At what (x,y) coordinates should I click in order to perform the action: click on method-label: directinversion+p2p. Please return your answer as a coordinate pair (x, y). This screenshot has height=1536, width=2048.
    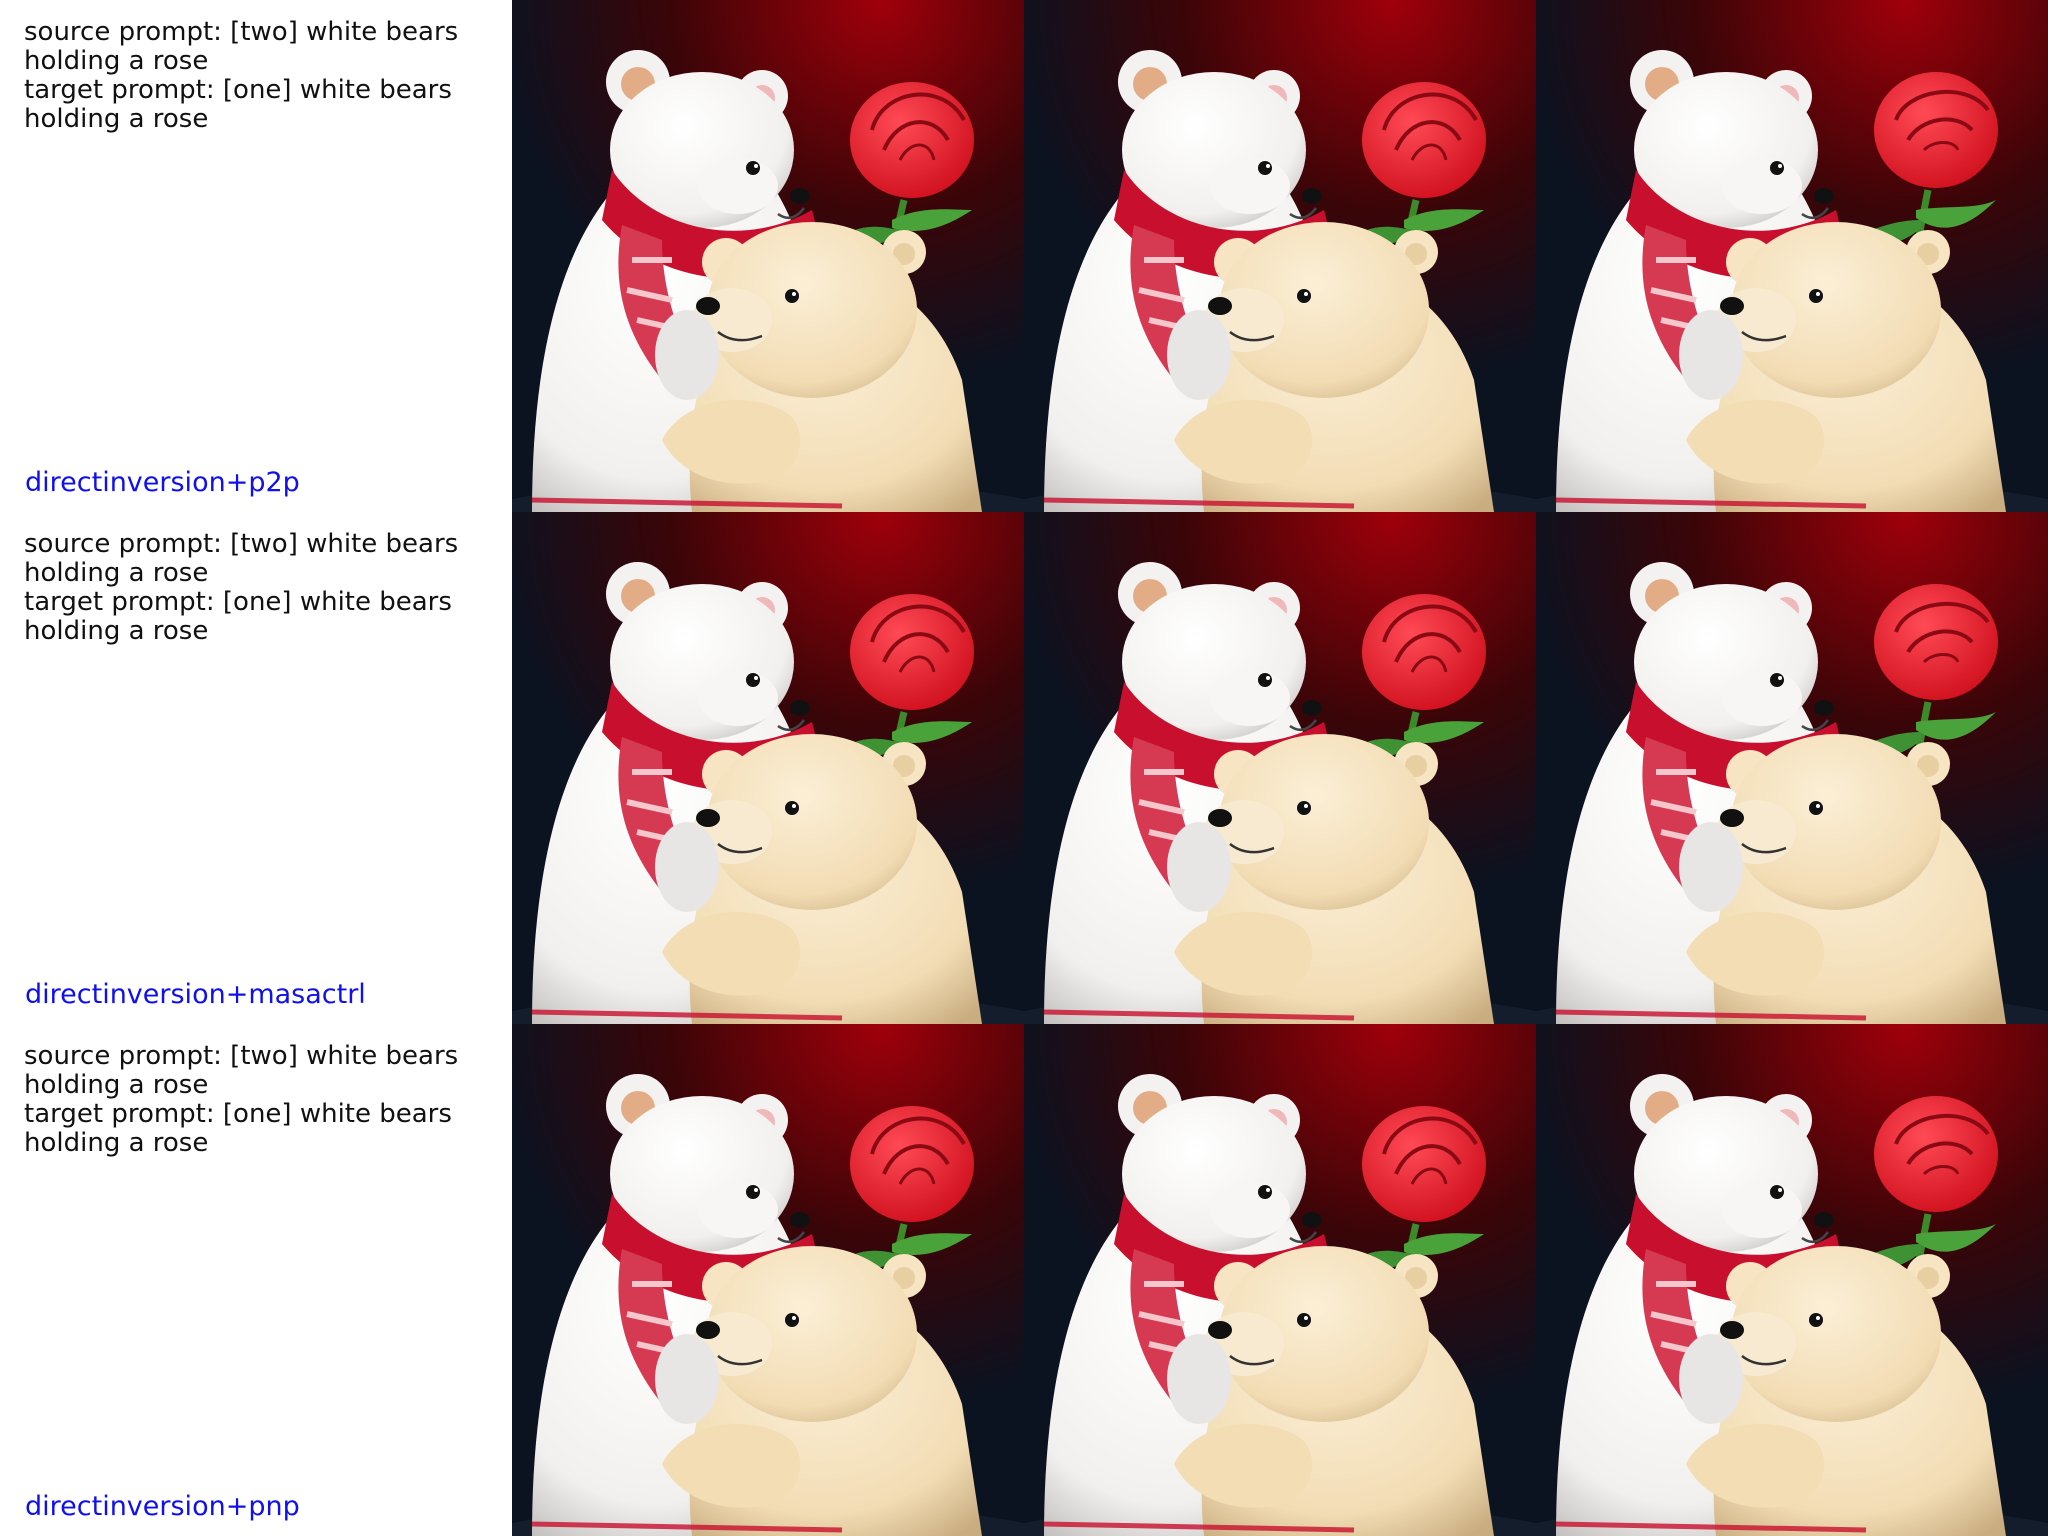
    Looking at the image, I should click on (162, 482).